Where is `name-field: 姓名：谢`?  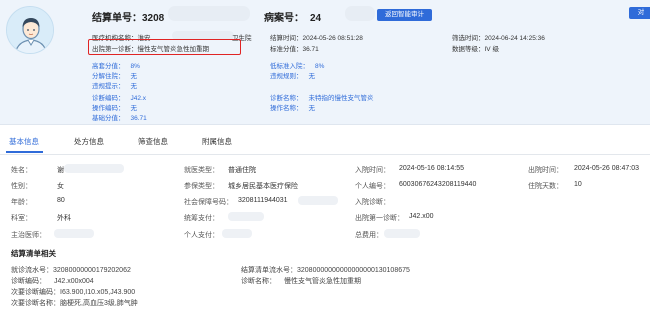
name-field: 姓名：谢 is located at coordinates (37, 170).